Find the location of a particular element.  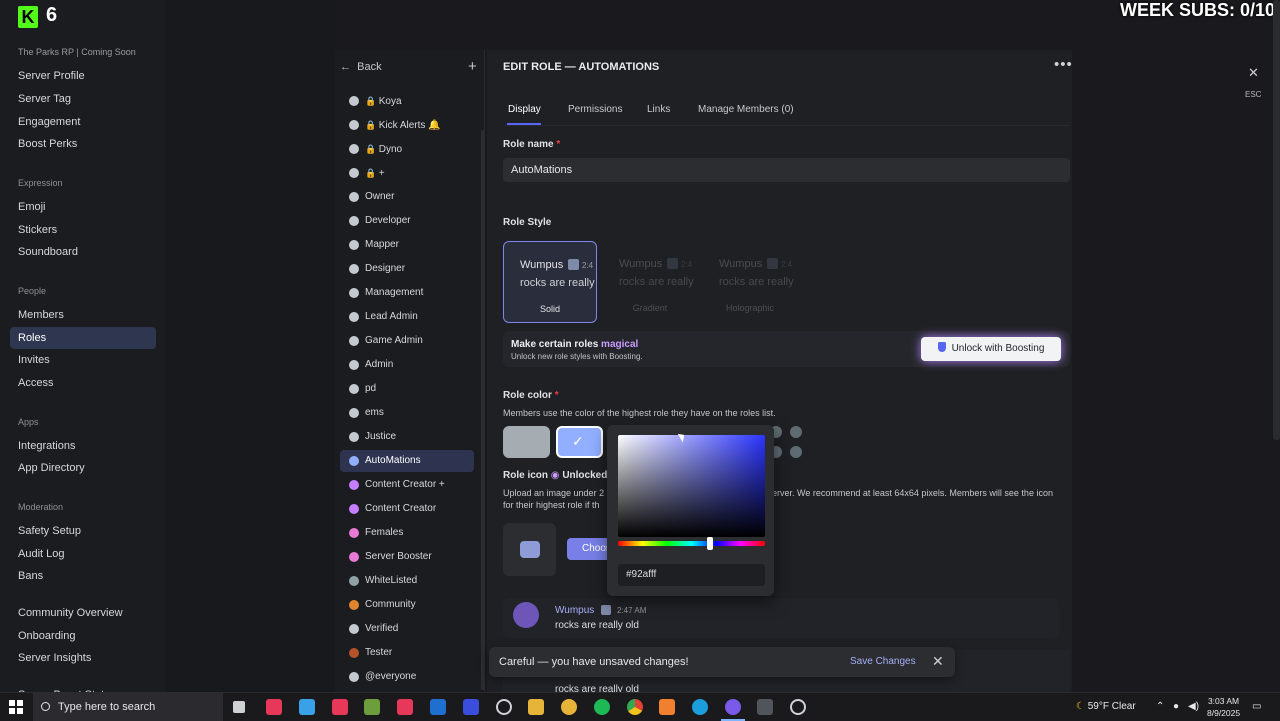

nav-audit-log: Audit Log is located at coordinates (83, 554).